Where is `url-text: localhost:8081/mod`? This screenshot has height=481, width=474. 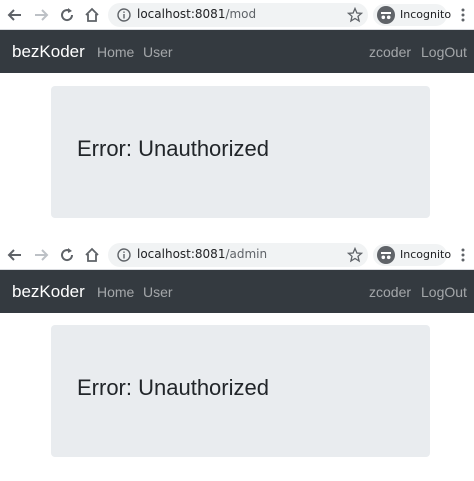 url-text: localhost:8081/mod is located at coordinates (196, 14).